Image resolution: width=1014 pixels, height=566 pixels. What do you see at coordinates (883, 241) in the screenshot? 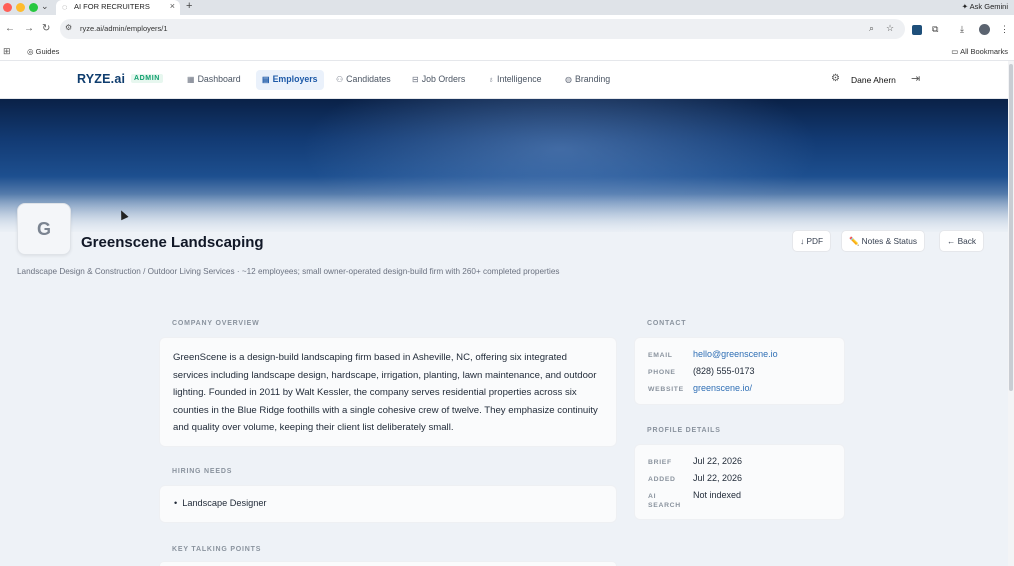
I see `notes-status-button: ✏️ Notes & Status` at bounding box center [883, 241].